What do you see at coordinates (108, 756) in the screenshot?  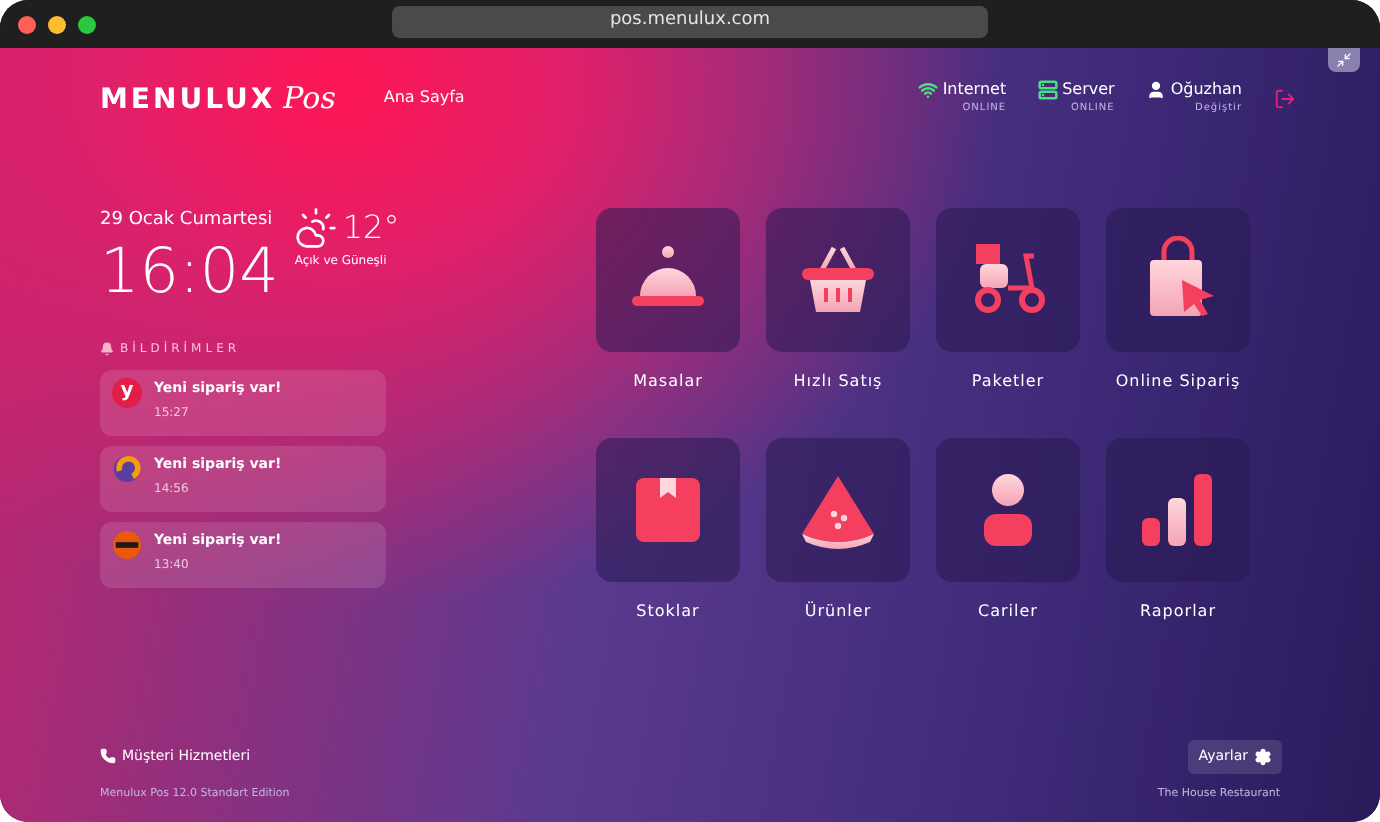 I see `phone-icon` at bounding box center [108, 756].